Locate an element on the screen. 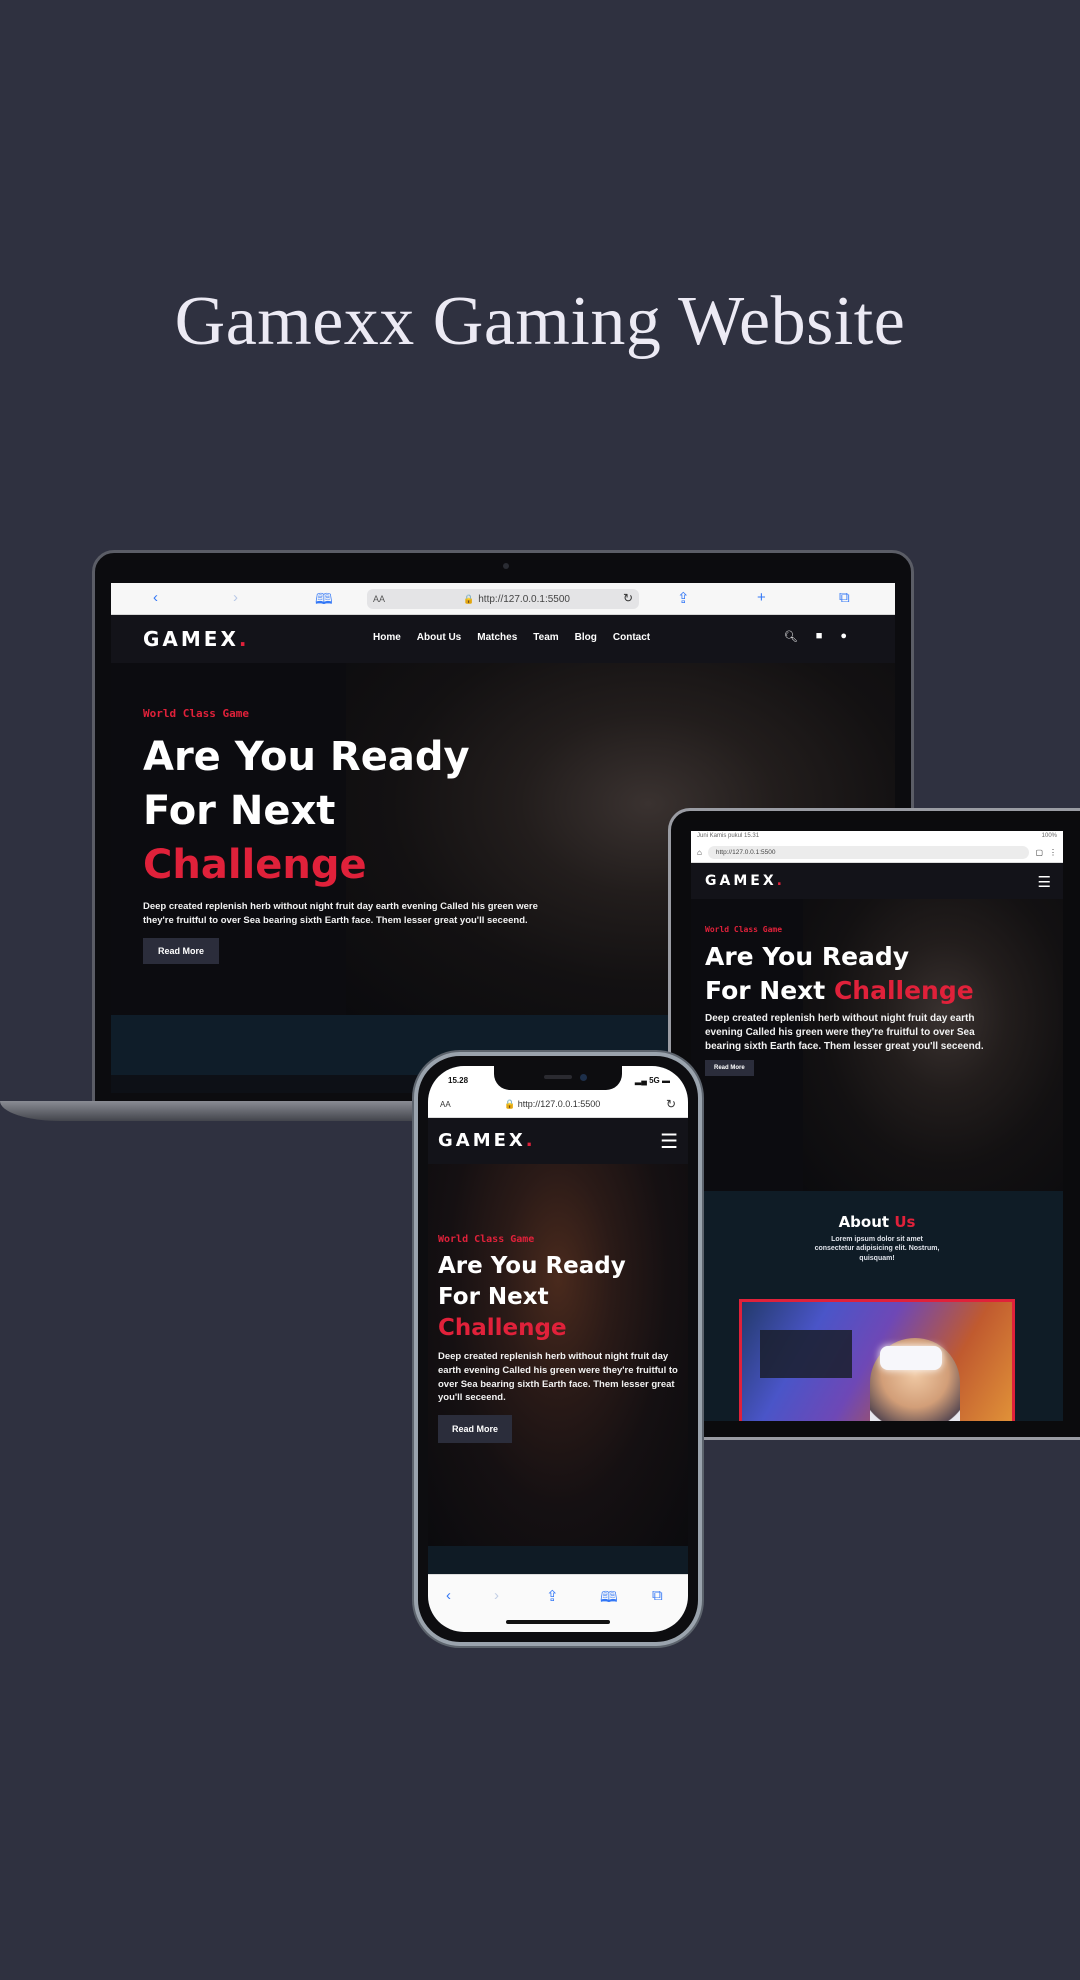  address-bar: AA 🔒 http://127.0.0.1:5500 ↻ is located at coordinates (503, 599).